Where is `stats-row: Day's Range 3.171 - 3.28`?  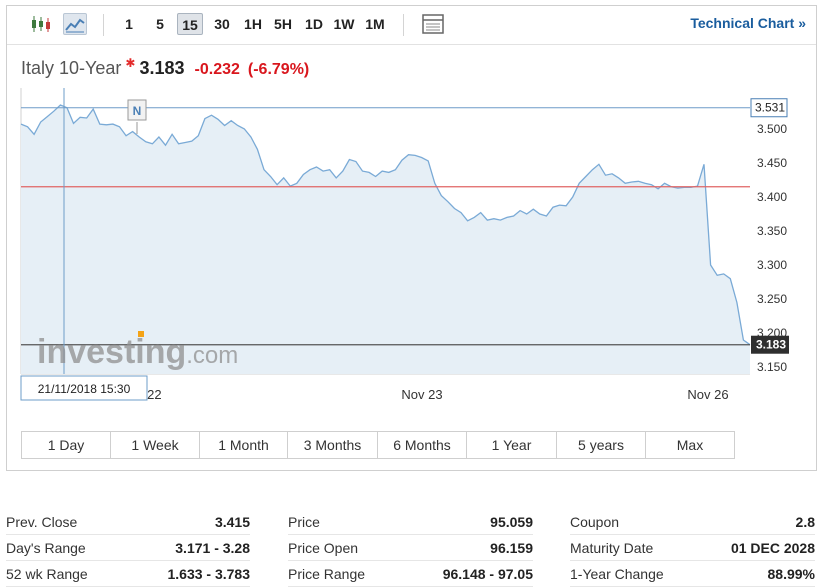
stats-row: Day's Range 3.171 - 3.28 is located at coordinates (128, 547).